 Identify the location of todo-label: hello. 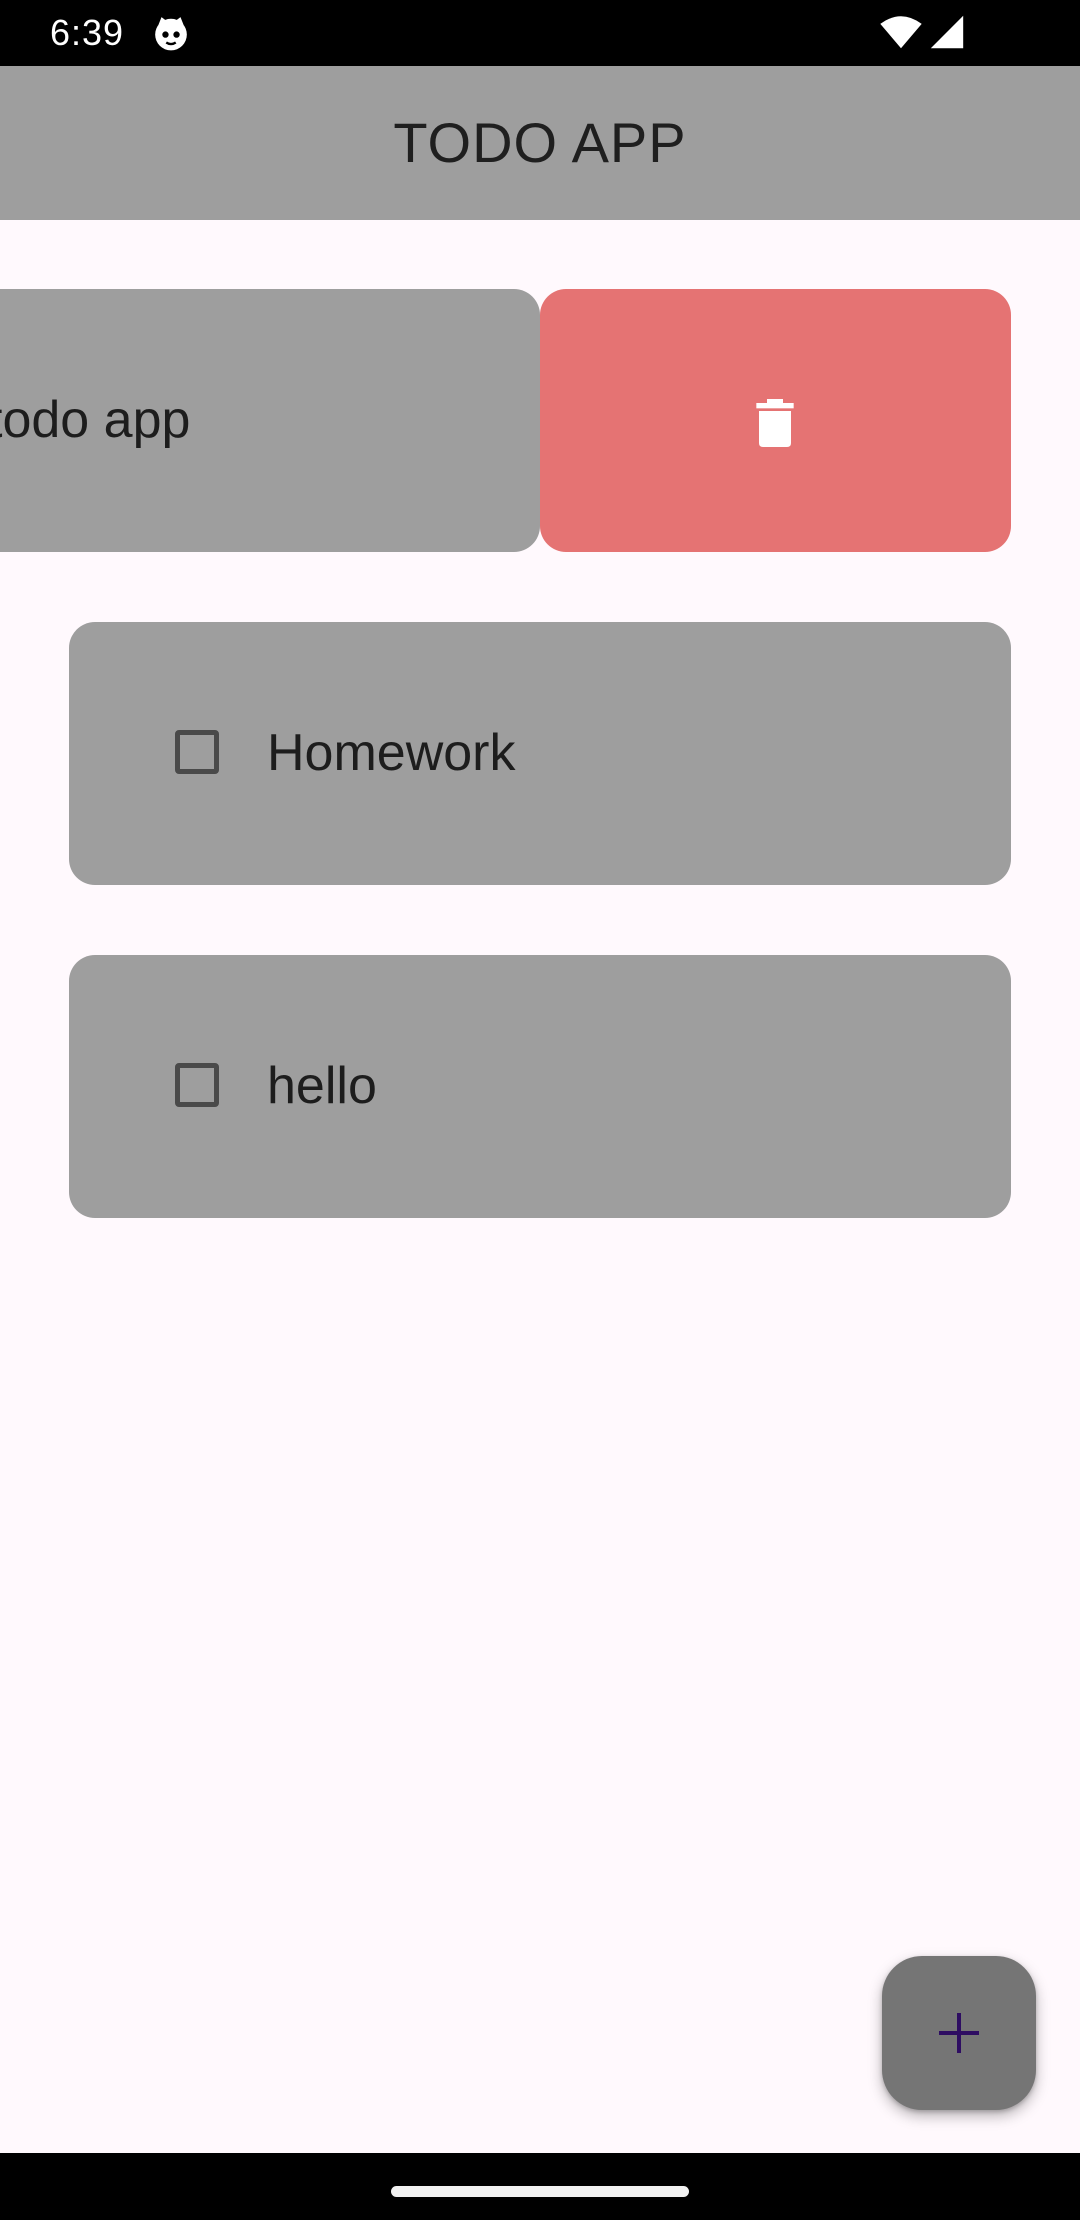
(322, 1086).